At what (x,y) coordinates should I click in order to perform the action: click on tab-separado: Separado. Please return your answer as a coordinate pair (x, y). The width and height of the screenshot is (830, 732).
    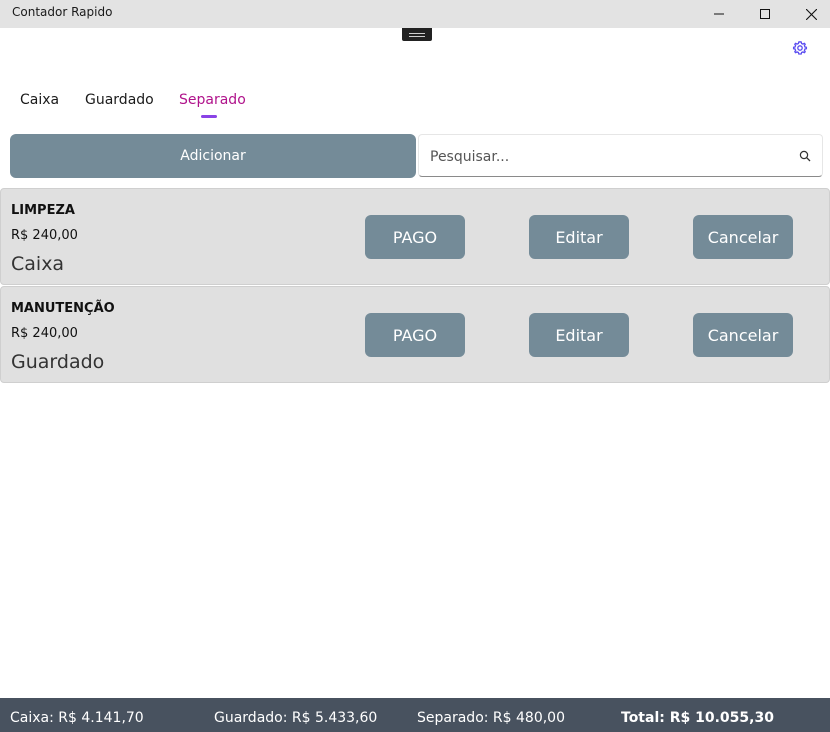
    Looking at the image, I should click on (212, 100).